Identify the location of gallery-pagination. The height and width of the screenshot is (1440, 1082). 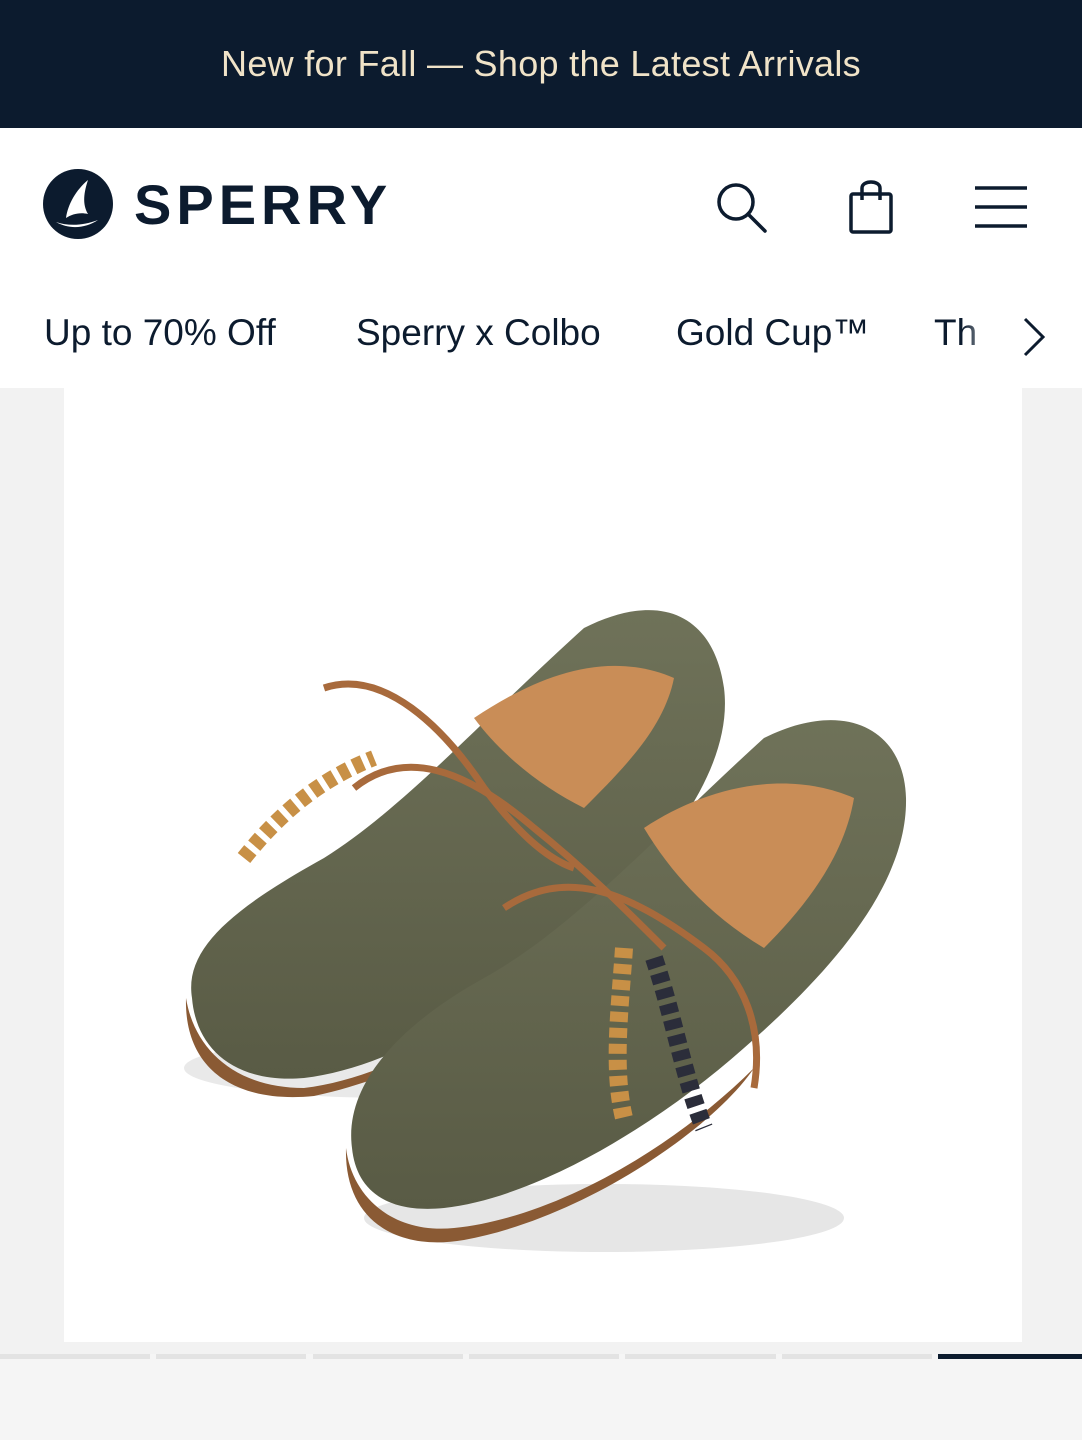
(541, 1357).